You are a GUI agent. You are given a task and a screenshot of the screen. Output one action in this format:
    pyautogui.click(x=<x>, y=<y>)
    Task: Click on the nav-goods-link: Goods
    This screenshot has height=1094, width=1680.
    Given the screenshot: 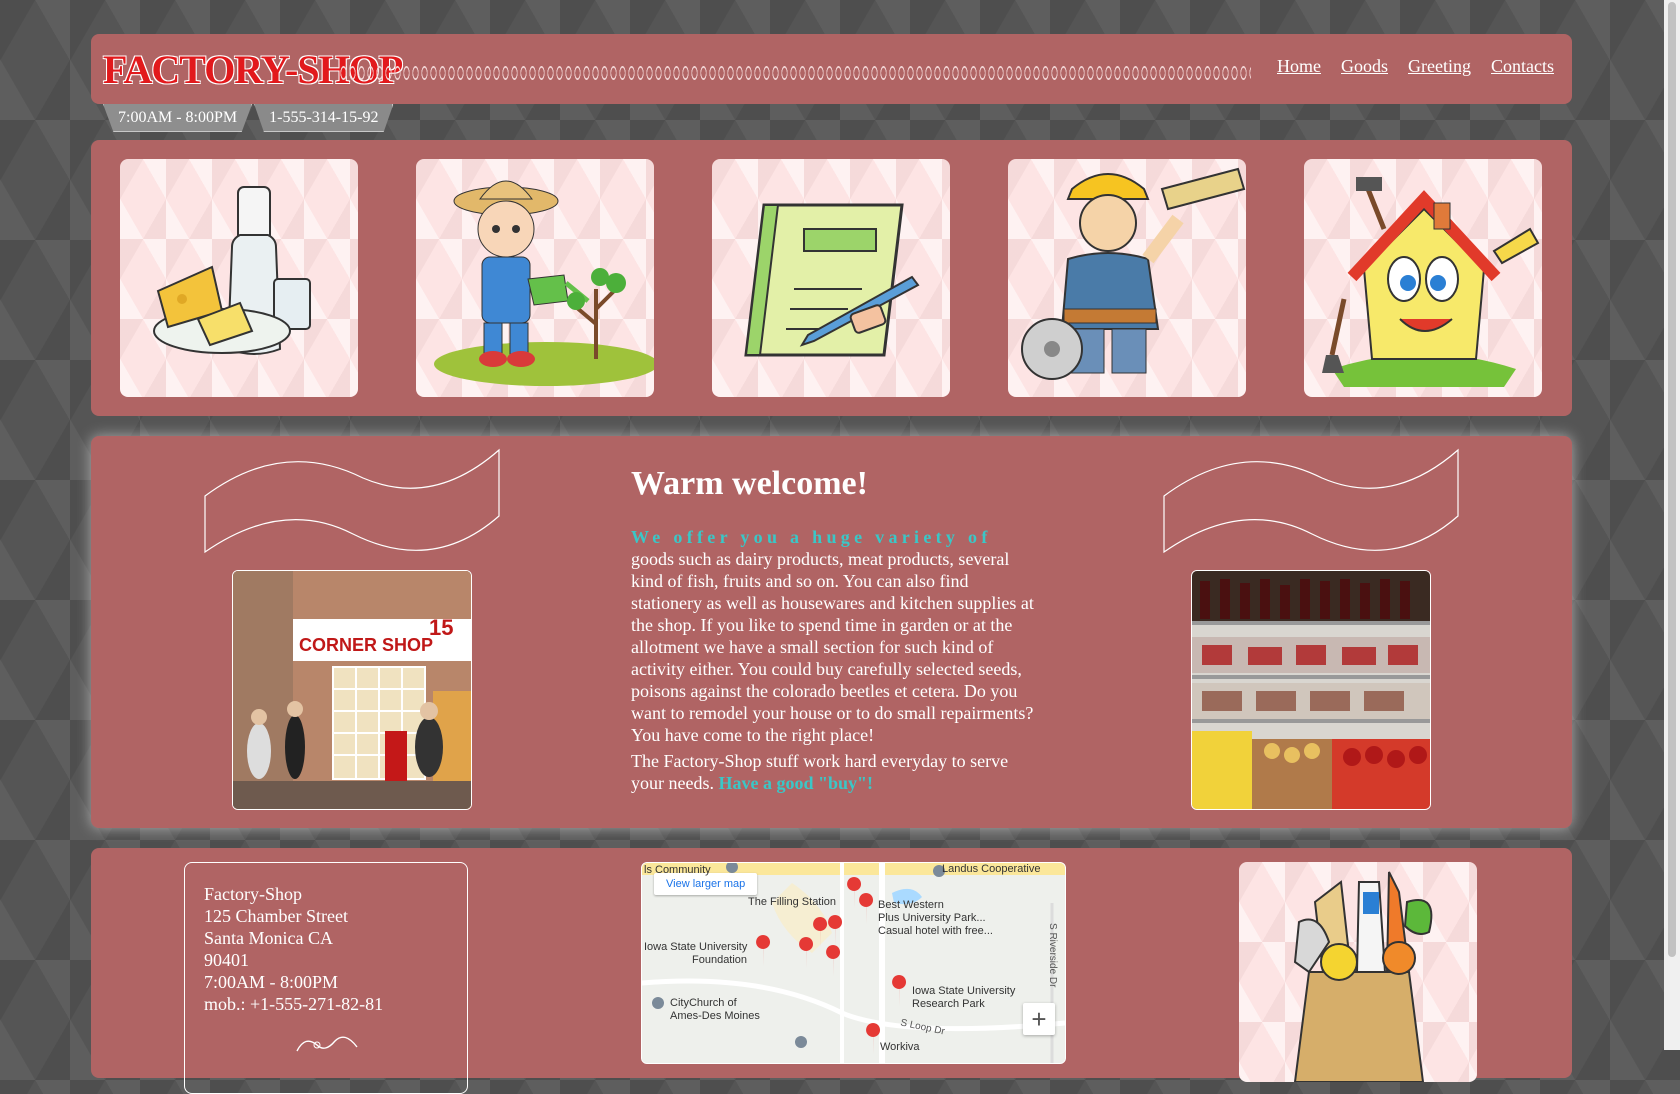 What is the action you would take?
    pyautogui.click(x=1364, y=66)
    